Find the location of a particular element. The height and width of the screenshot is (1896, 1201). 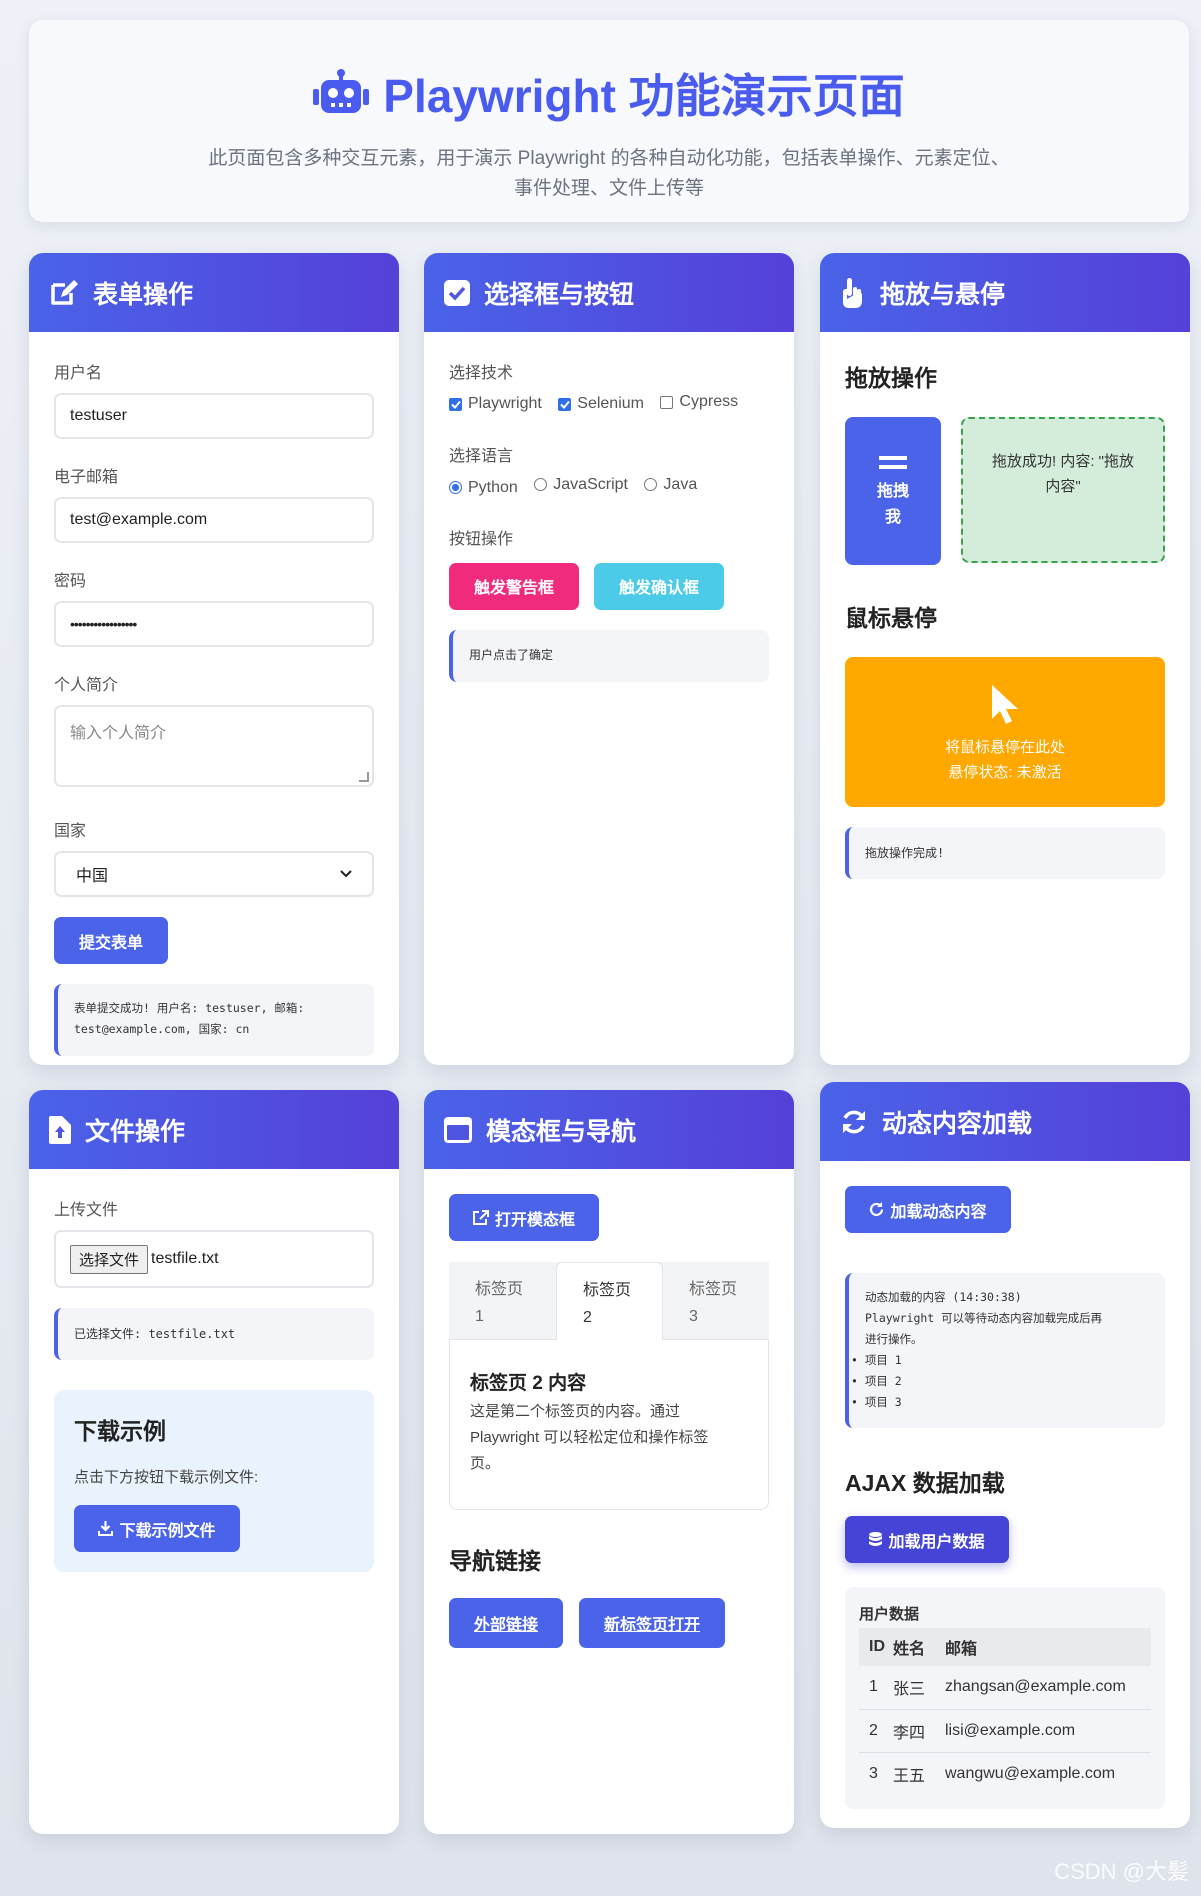

hover-line1: 将鼠标悬停在此处 is located at coordinates (1004, 747).